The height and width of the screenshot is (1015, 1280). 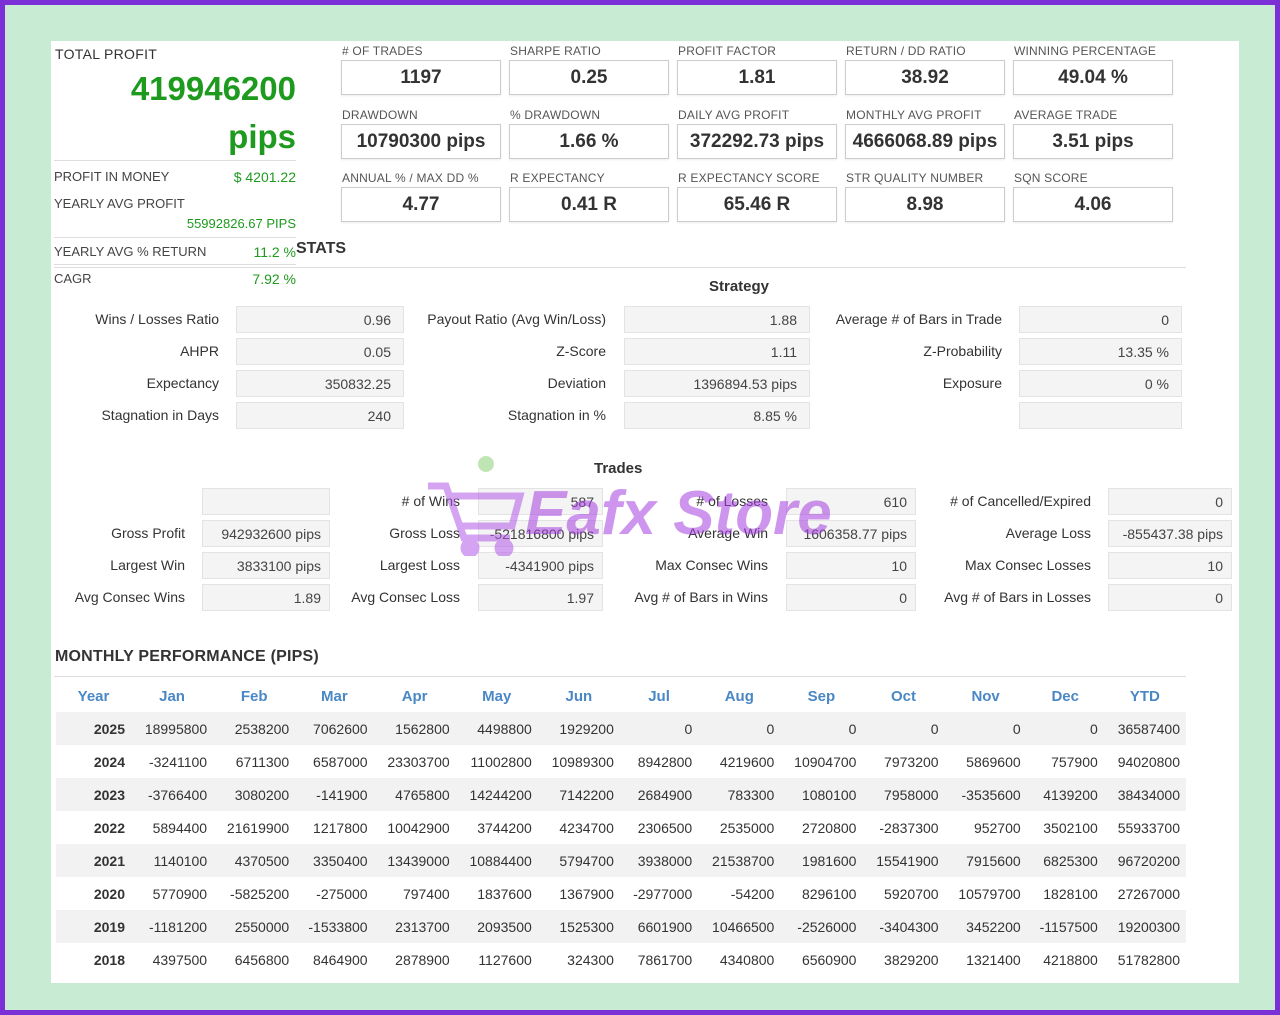 What do you see at coordinates (1100, 383) in the screenshot?
I see `strategy-value: 0 %` at bounding box center [1100, 383].